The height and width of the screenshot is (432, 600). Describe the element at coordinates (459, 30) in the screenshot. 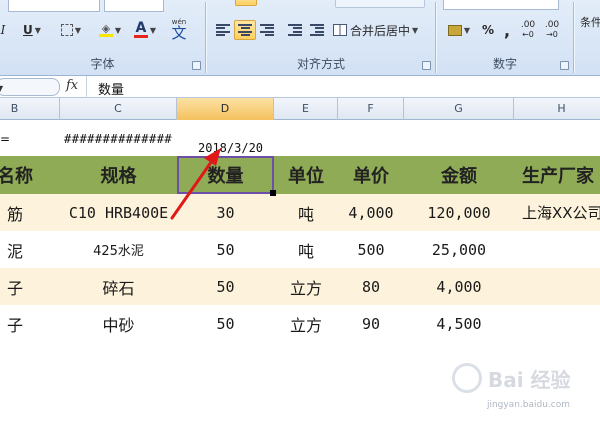

I see `accounting-format-button: ▼` at that location.